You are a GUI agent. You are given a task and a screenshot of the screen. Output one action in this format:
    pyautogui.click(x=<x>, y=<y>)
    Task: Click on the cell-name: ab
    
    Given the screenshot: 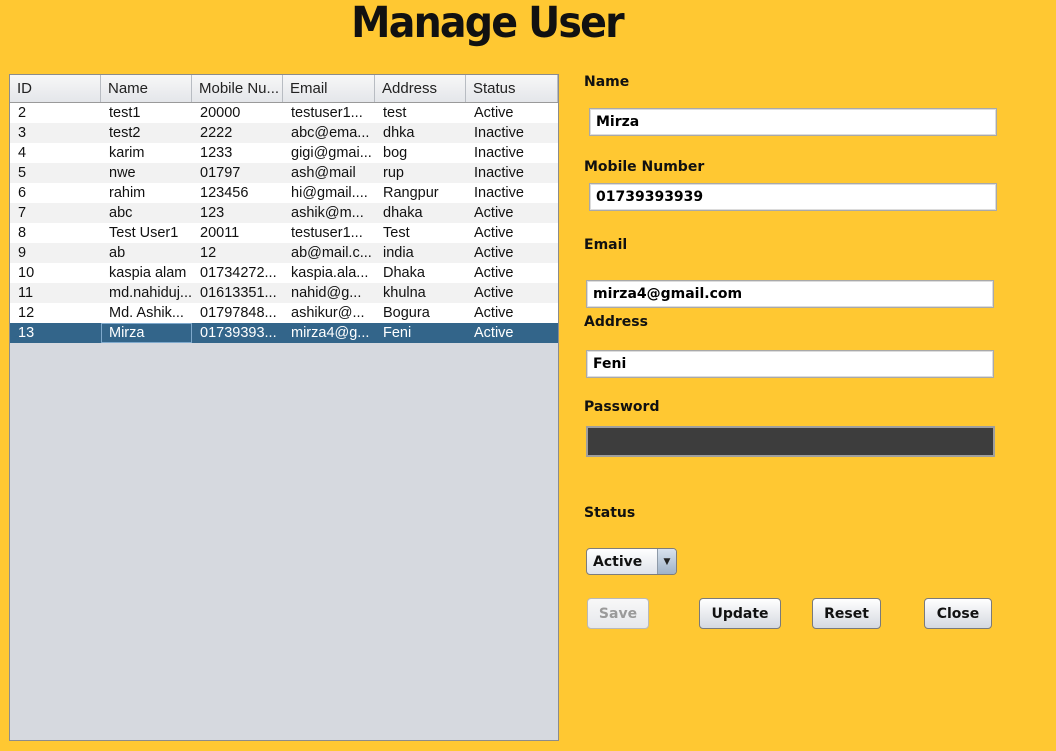 What is the action you would take?
    pyautogui.click(x=146, y=253)
    